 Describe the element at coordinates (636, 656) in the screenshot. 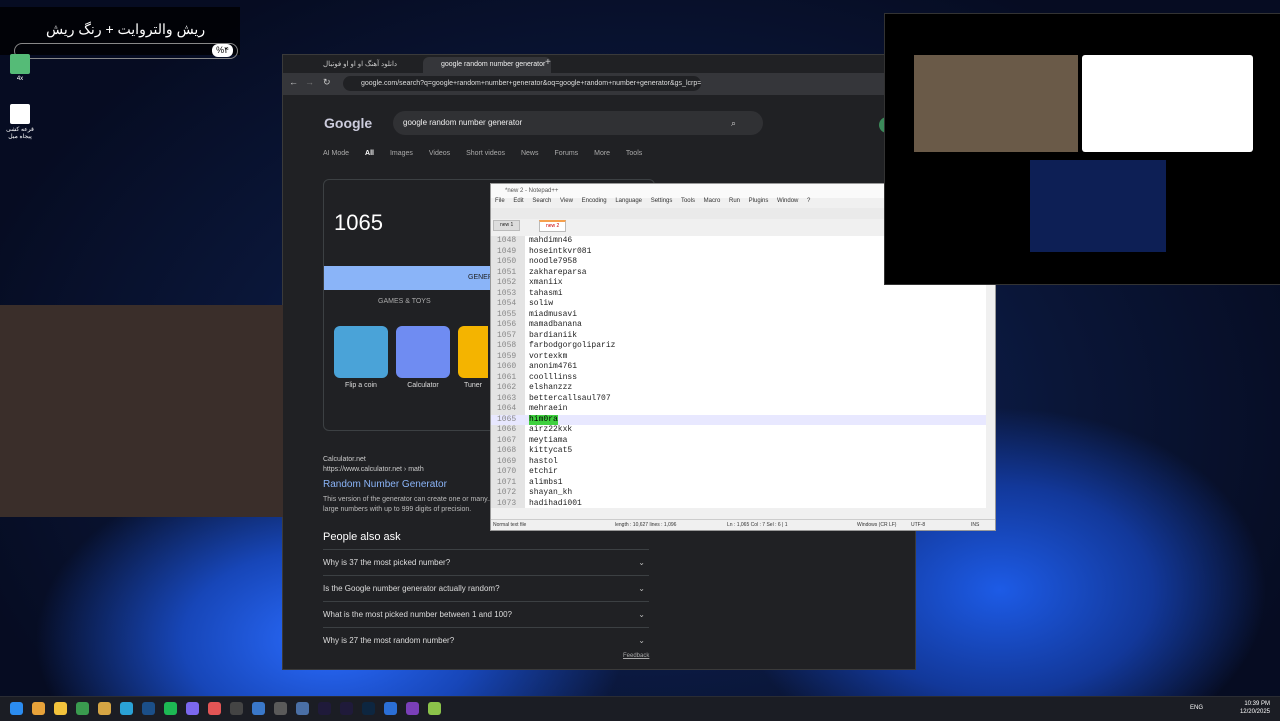

I see `feedback-link: Feedback` at that location.